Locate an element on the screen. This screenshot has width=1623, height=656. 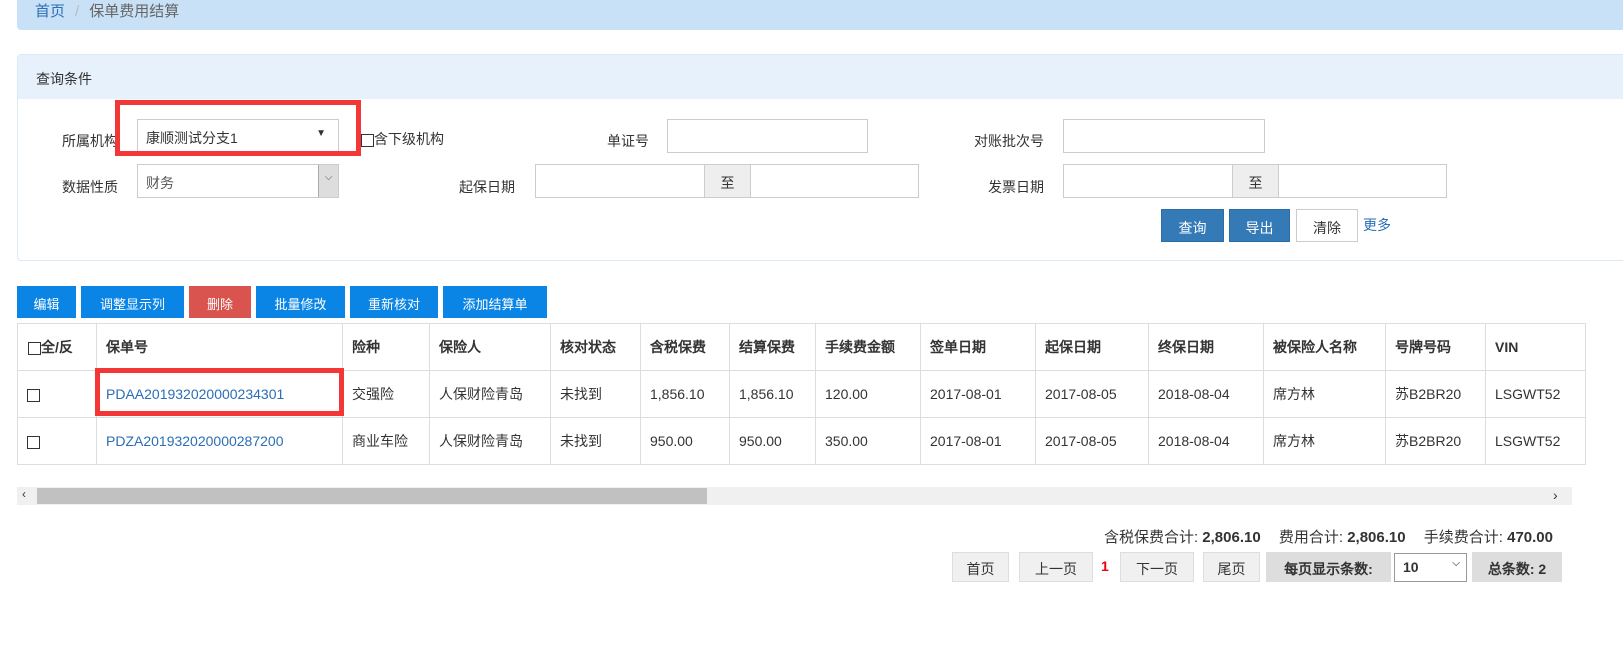
header-settle-premium: 结算保费 is located at coordinates (772, 347).